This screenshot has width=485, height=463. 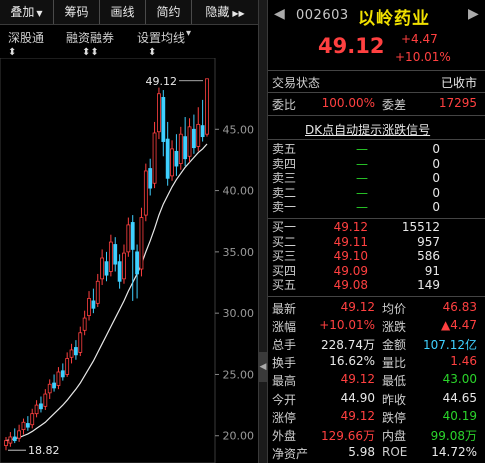 I want to click on bid-price: 49.12, so click(x=350, y=227).